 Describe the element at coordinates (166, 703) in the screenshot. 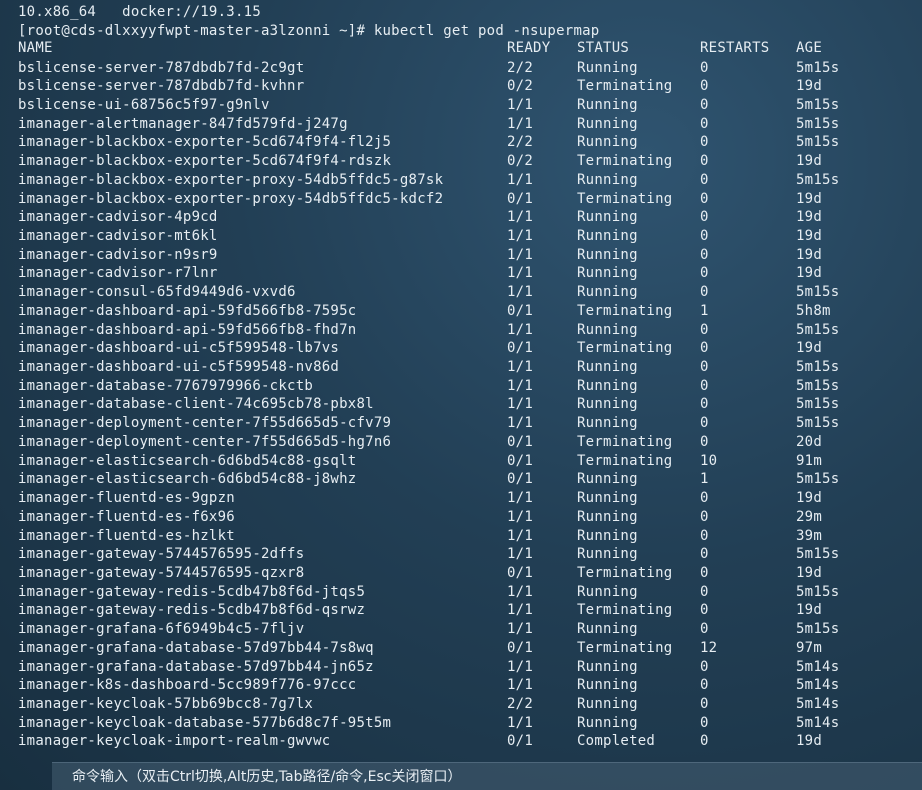

I see `pod-name: imanager-keycloak-57bb69bcc8-7g7lx` at that location.